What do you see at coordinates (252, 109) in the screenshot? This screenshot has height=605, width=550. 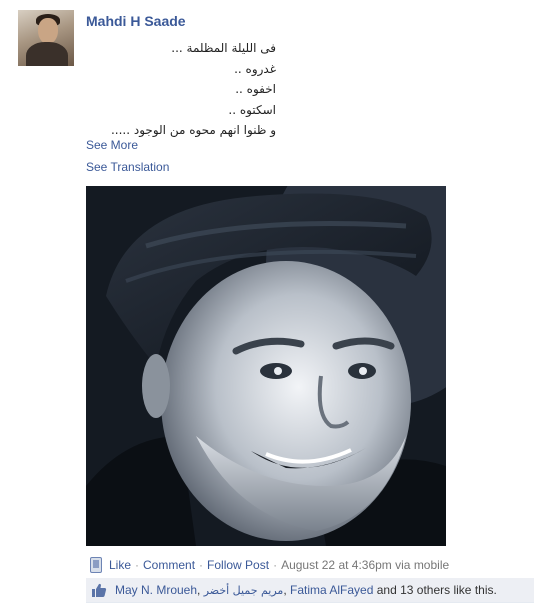 I see `post-line: اسكتوه ..` at bounding box center [252, 109].